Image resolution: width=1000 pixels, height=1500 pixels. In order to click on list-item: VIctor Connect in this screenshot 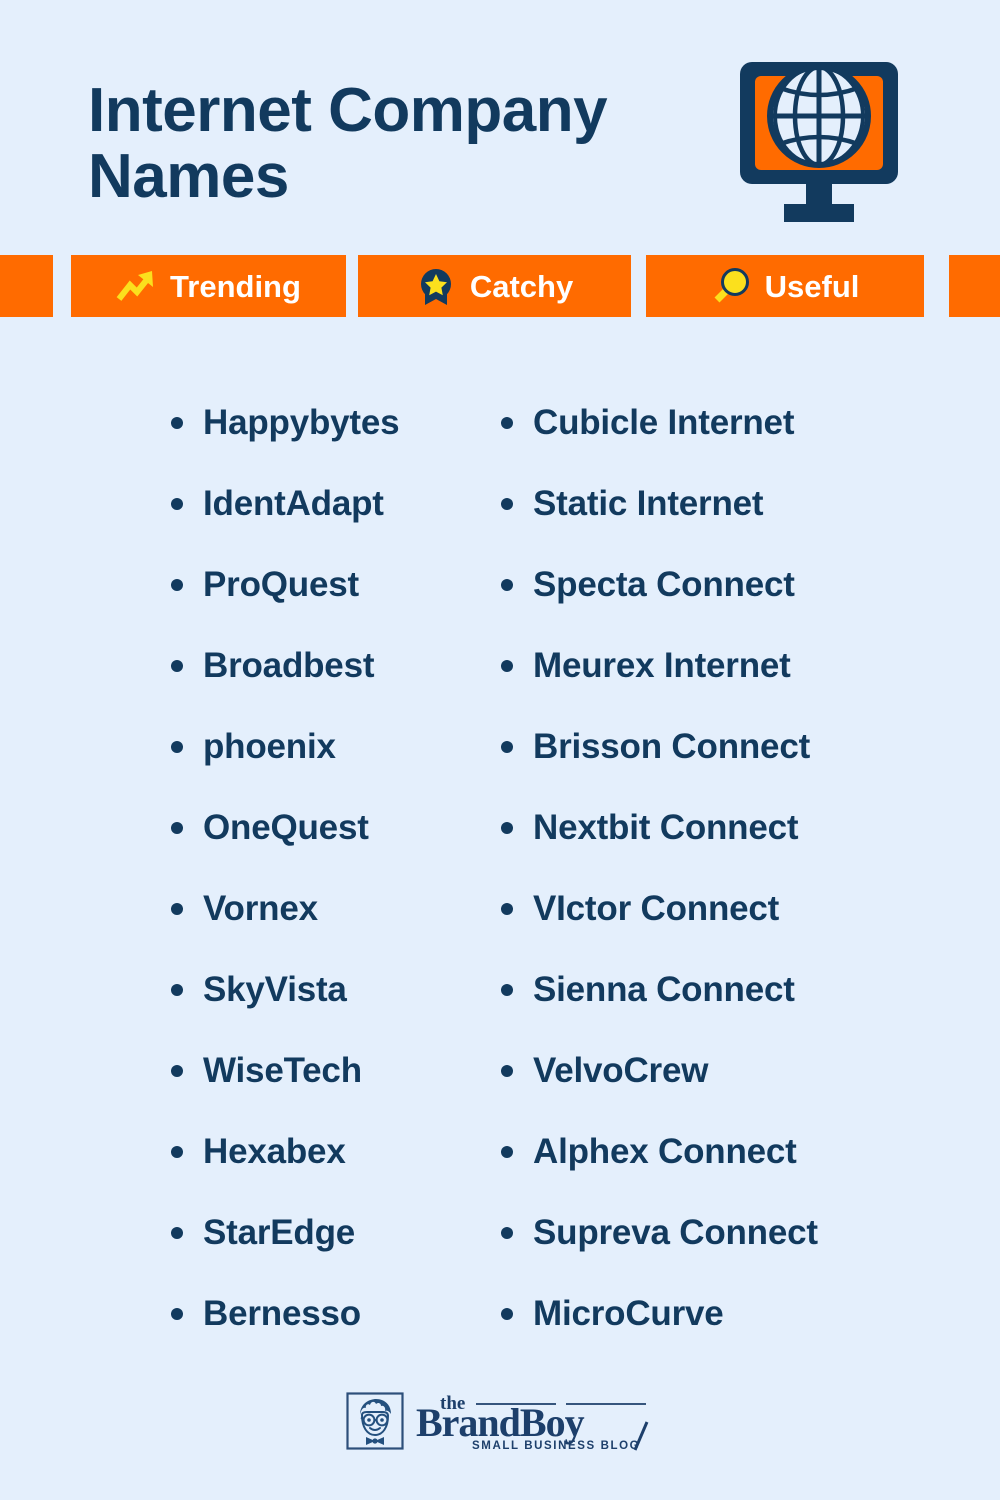, I will do `click(700, 908)`.